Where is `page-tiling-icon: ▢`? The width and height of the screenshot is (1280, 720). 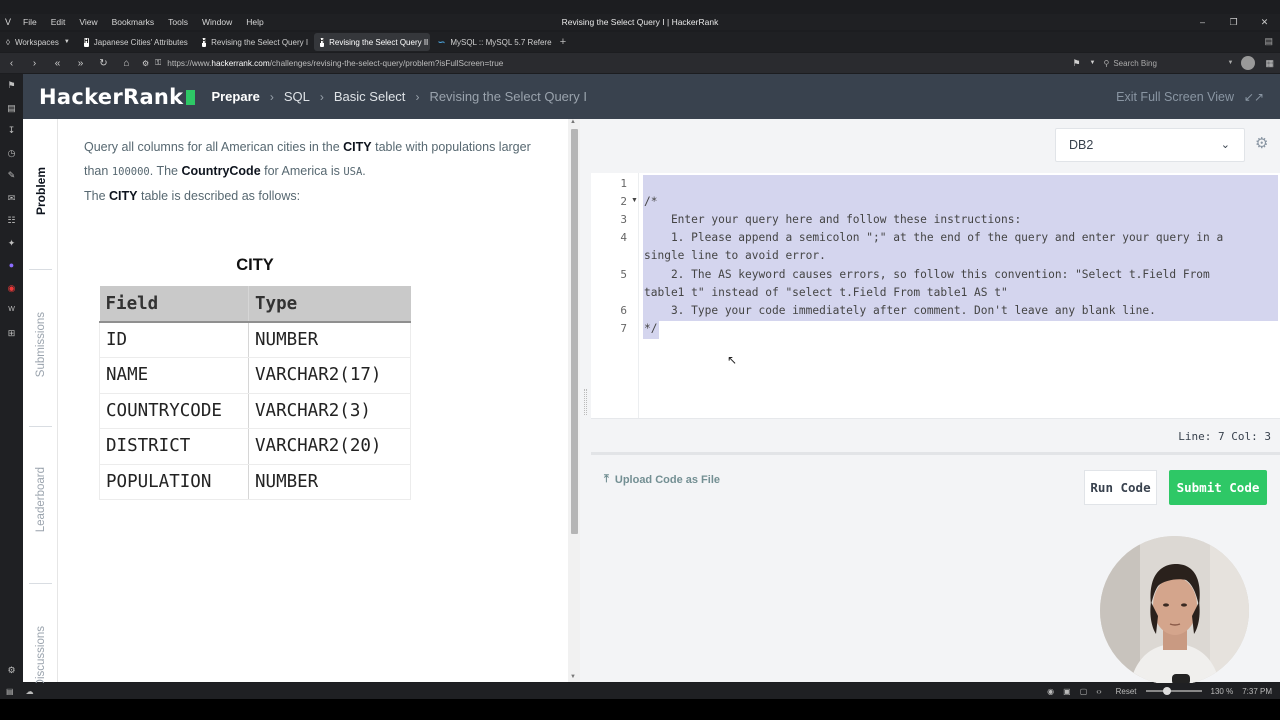
page-tiling-icon: ▢ is located at coordinates (1084, 691).